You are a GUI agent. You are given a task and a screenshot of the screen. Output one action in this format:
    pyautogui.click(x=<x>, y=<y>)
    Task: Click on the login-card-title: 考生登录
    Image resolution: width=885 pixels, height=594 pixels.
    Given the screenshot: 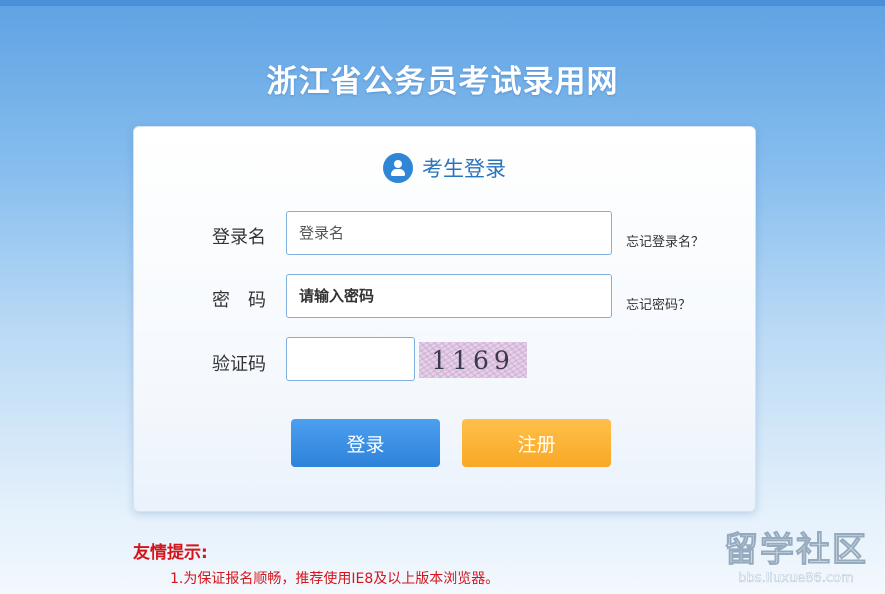 What is the action you would take?
    pyautogui.click(x=464, y=169)
    